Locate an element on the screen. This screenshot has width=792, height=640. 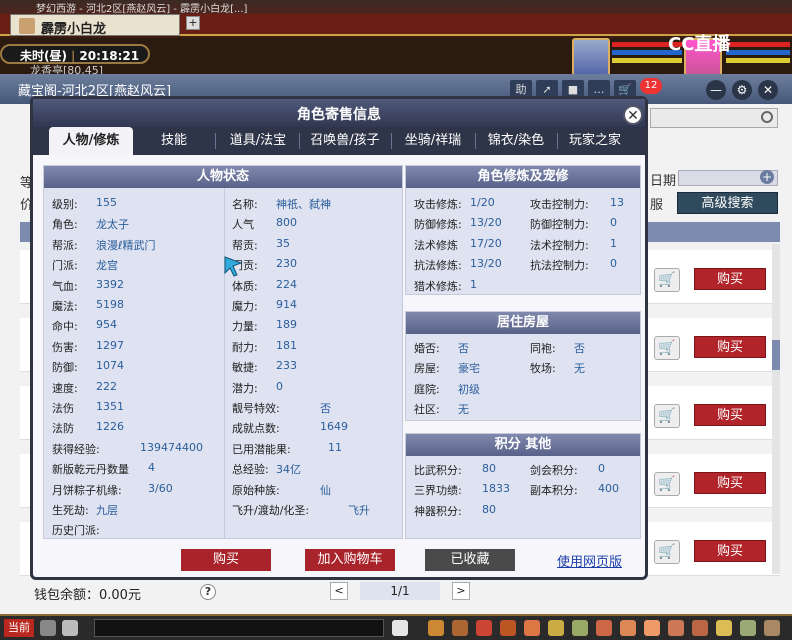
chat-input is located at coordinates (239, 628).